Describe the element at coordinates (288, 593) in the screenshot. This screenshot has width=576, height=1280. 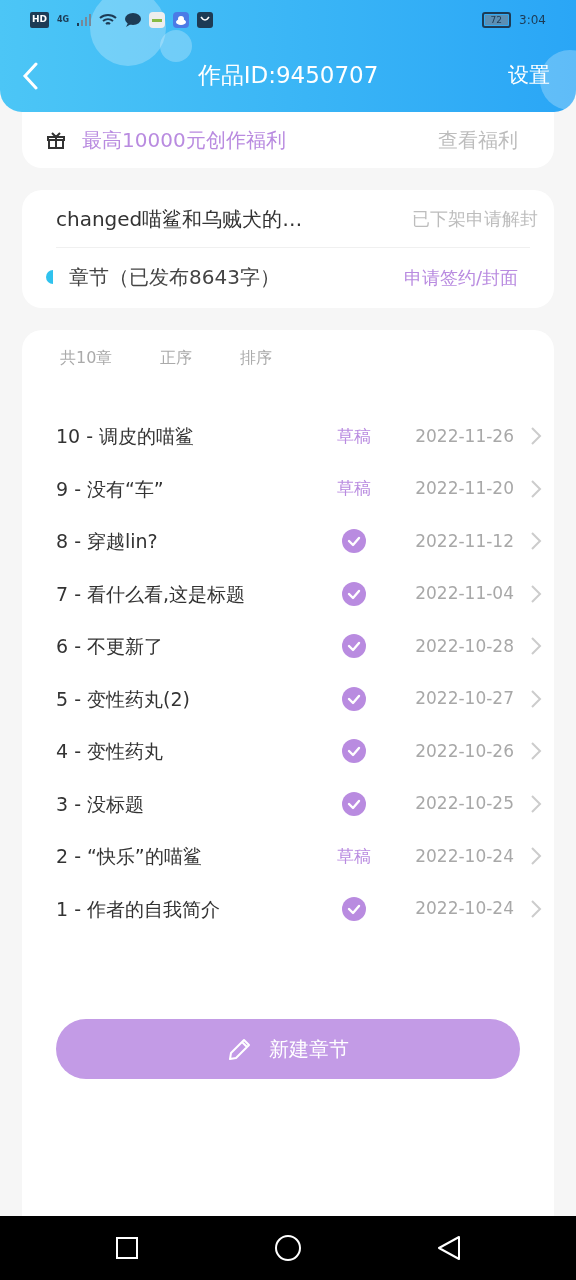
I see `chapter-row: 7 - 看什么看,这是标题 2022-11-04` at that location.